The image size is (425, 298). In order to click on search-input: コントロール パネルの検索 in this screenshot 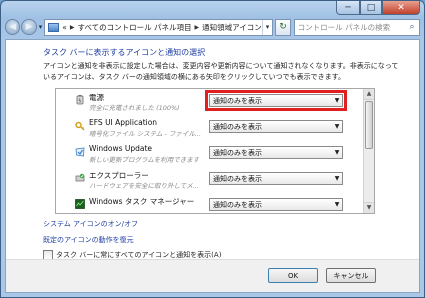, I will do `click(351, 27)`.